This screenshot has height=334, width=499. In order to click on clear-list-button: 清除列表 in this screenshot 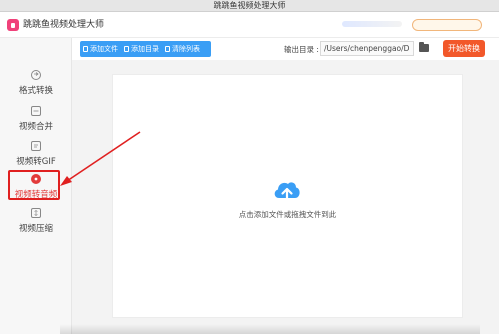, I will do `click(182, 49)`.